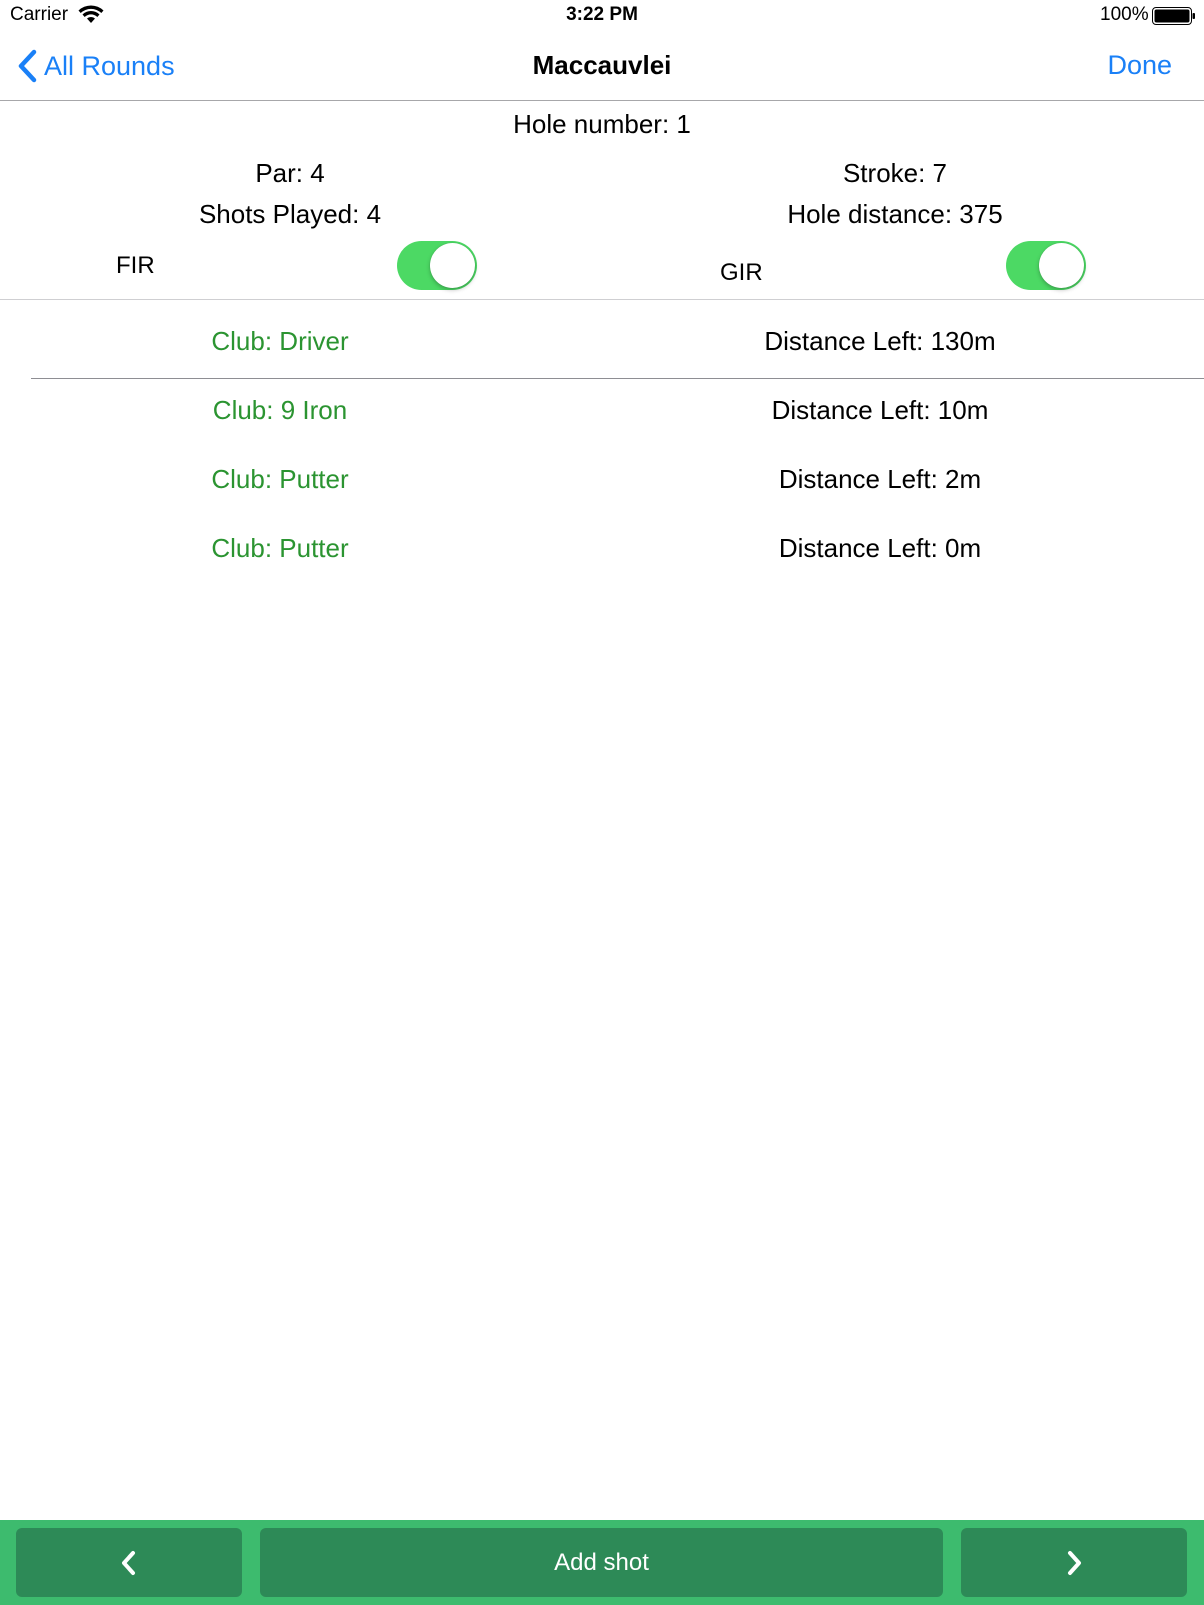 This screenshot has width=1204, height=1605. Describe the element at coordinates (135, 265) in the screenshot. I see `fir-label: FIR` at that location.